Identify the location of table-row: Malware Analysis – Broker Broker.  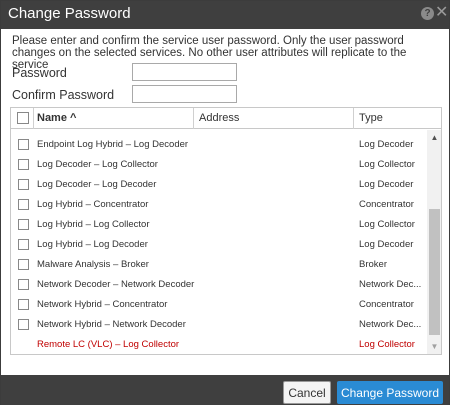
(219, 265).